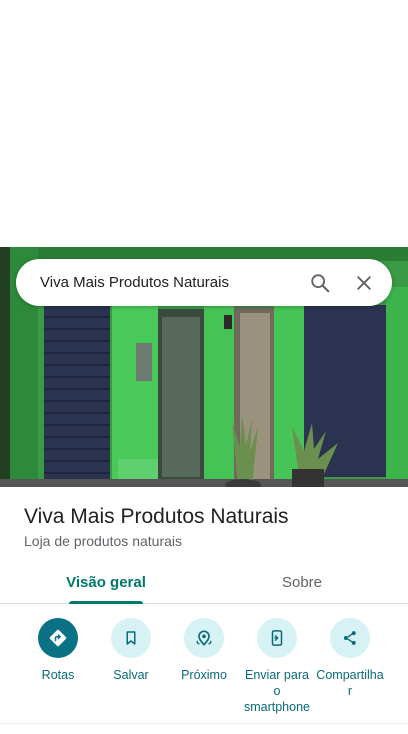 The image size is (408, 734). I want to click on search-icon, so click(320, 282).